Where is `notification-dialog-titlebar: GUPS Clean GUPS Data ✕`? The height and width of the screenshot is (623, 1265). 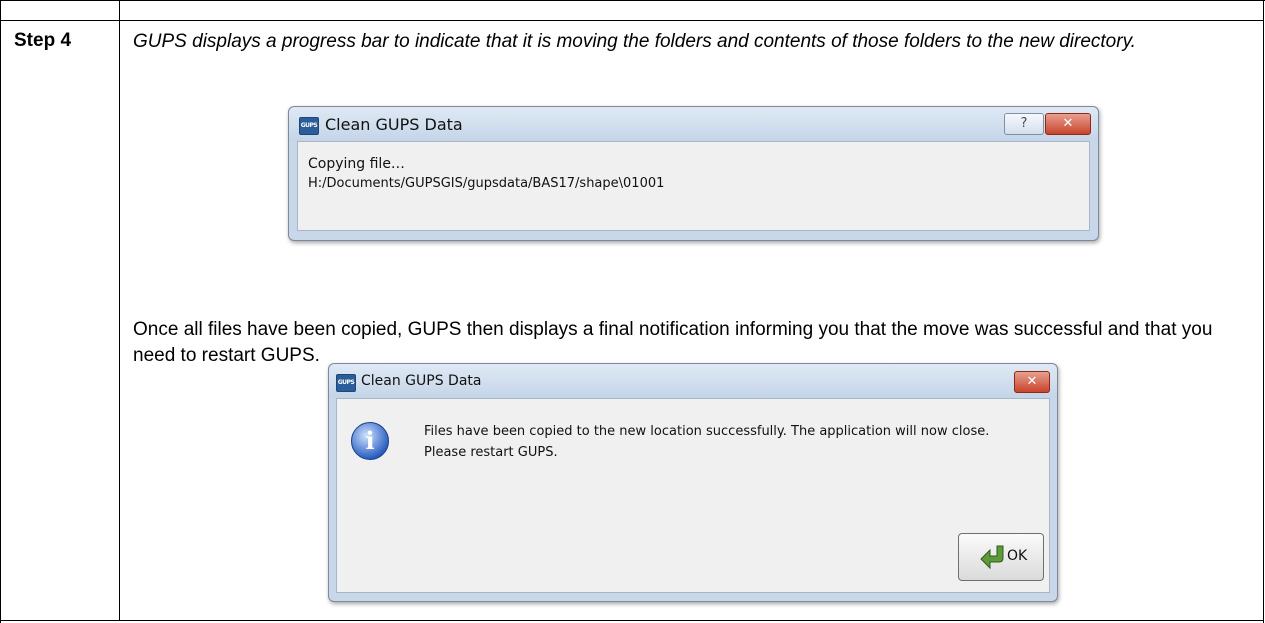
notification-dialog-titlebar: GUPS Clean GUPS Data ✕ is located at coordinates (693, 381).